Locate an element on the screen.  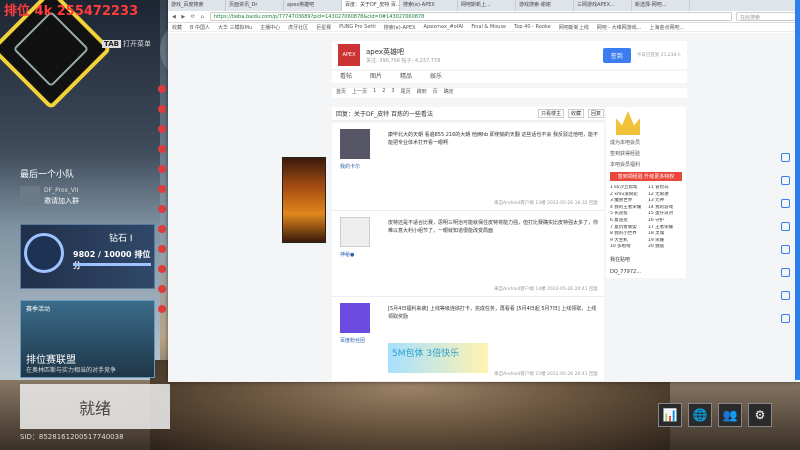
menu-icon: ⚙ is located at coordinates (760, 415).